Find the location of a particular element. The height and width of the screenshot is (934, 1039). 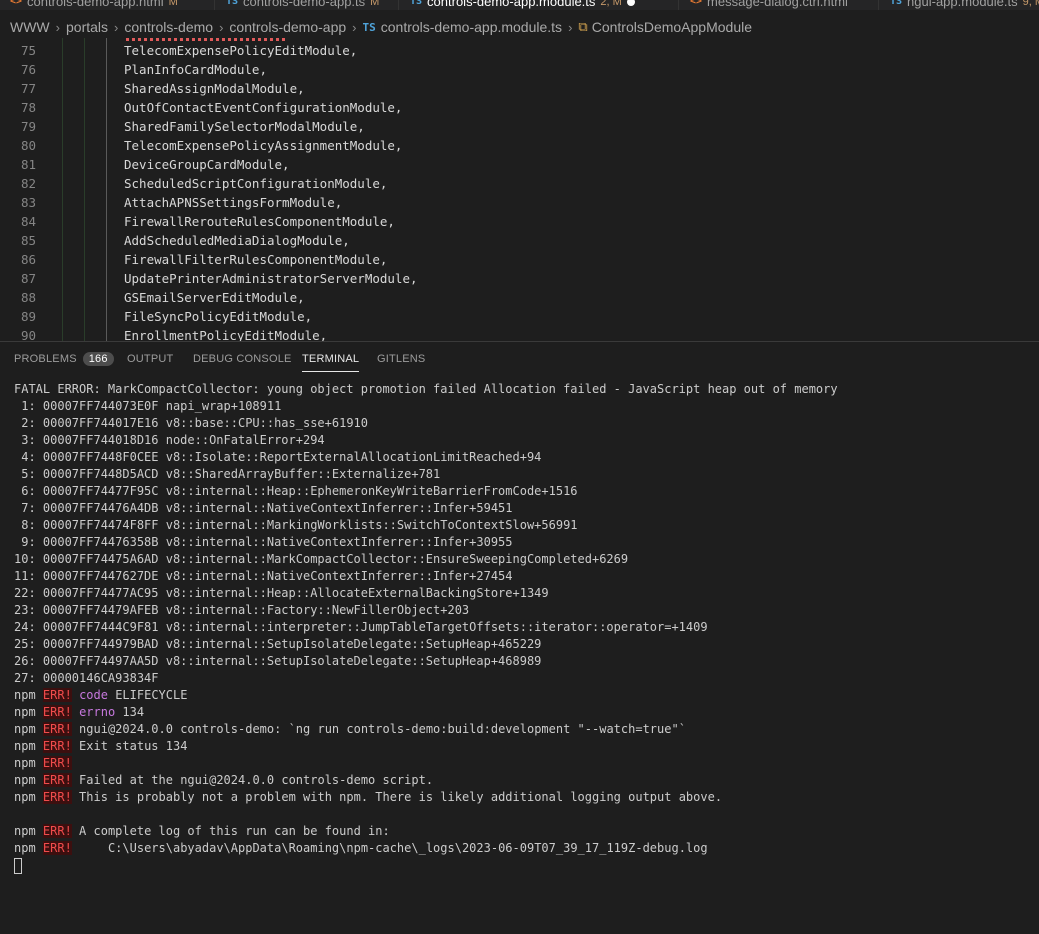

tab-debug-console: DEBUG CONSOLE is located at coordinates (242, 359).